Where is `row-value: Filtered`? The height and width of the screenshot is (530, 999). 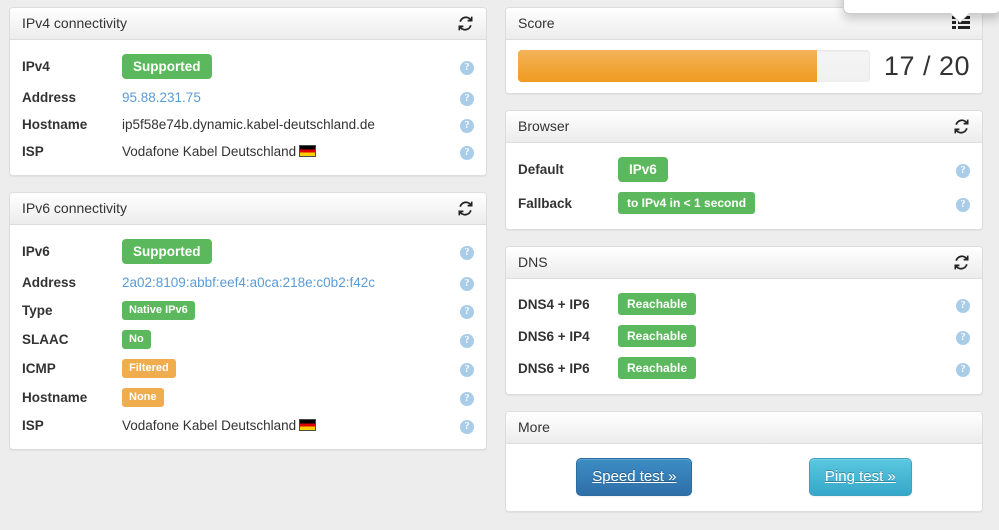 row-value: Filtered is located at coordinates (287, 368).